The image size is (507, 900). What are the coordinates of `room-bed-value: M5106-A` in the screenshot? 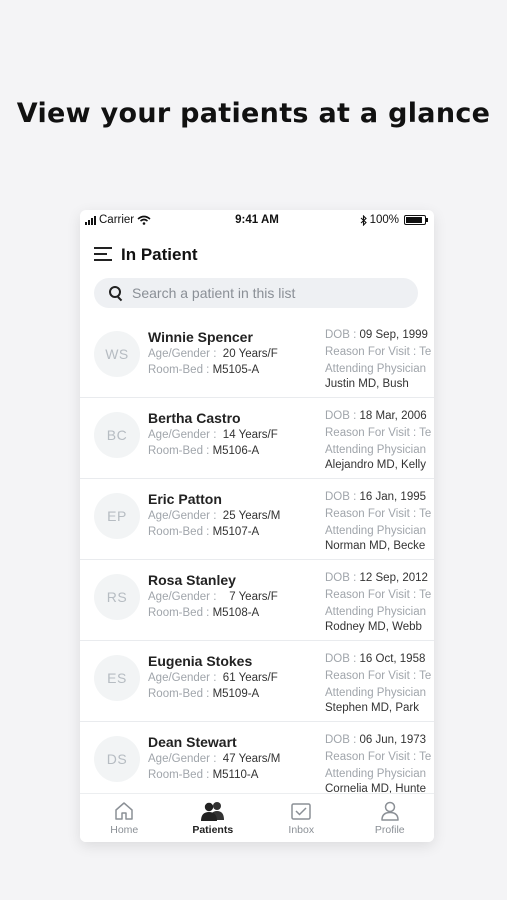 It's located at (236, 451).